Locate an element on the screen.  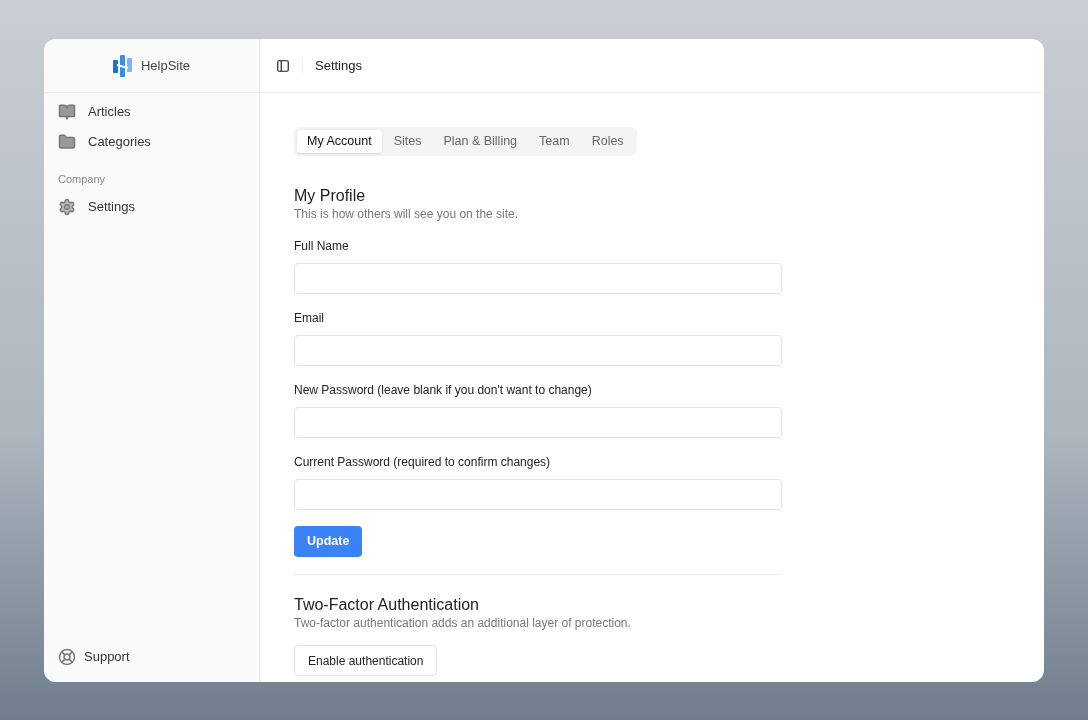
folder-icon is located at coordinates (67, 142).